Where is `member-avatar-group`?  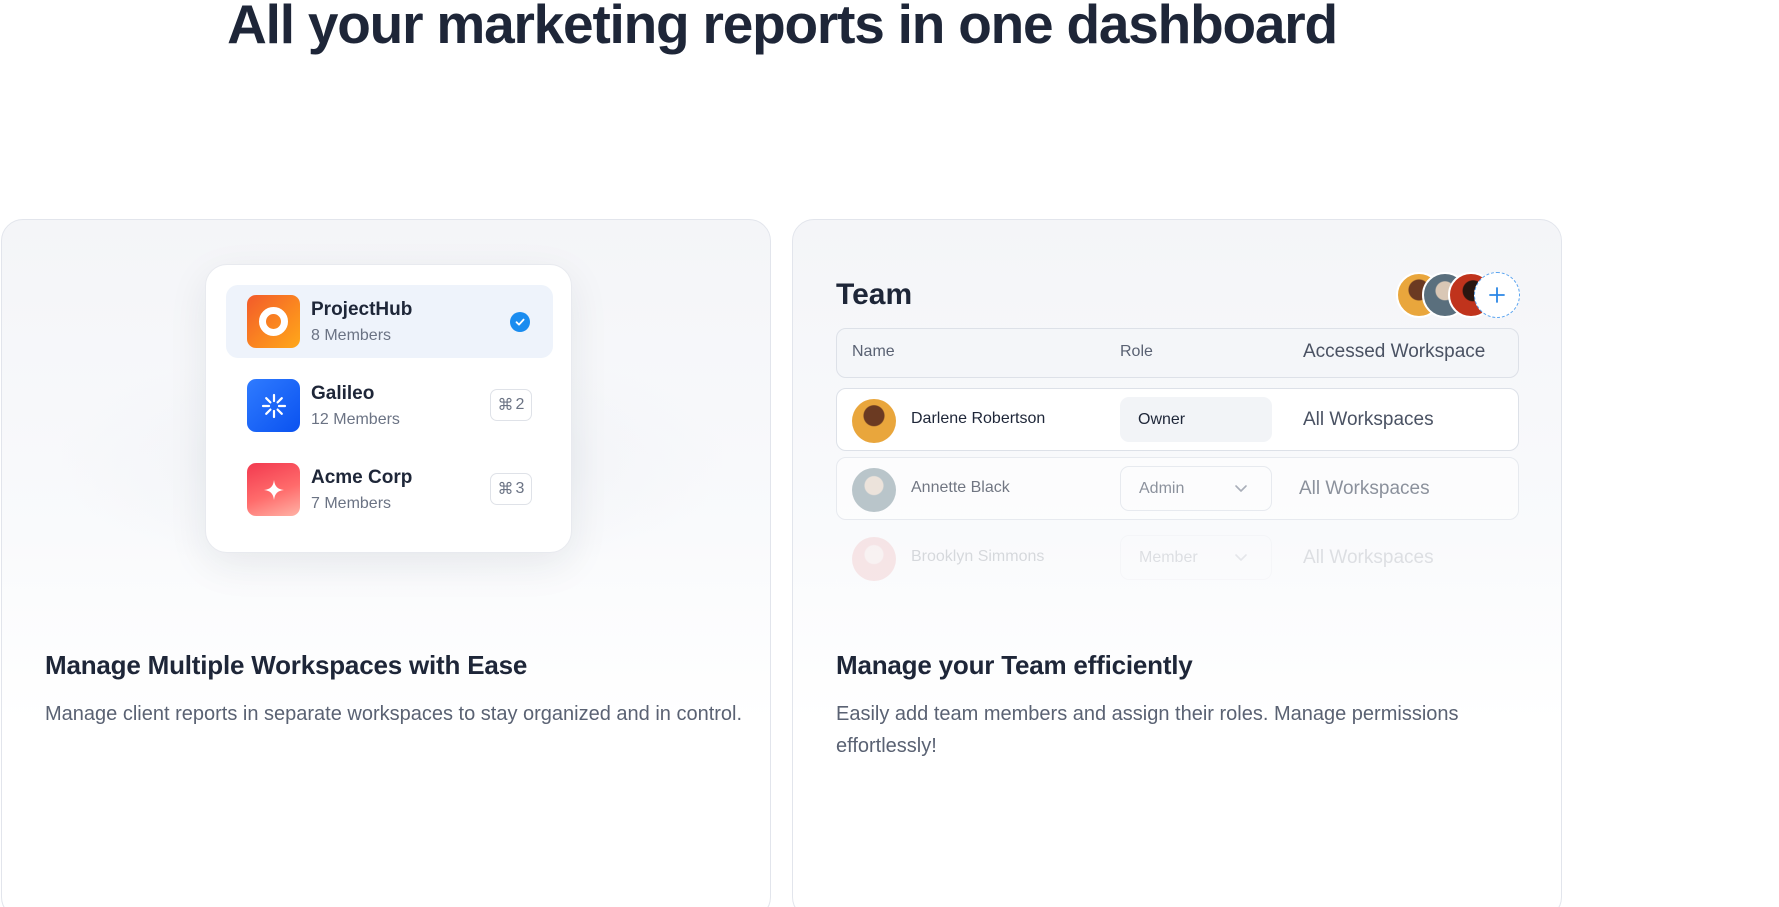
member-avatar-group is located at coordinates (1461, 295).